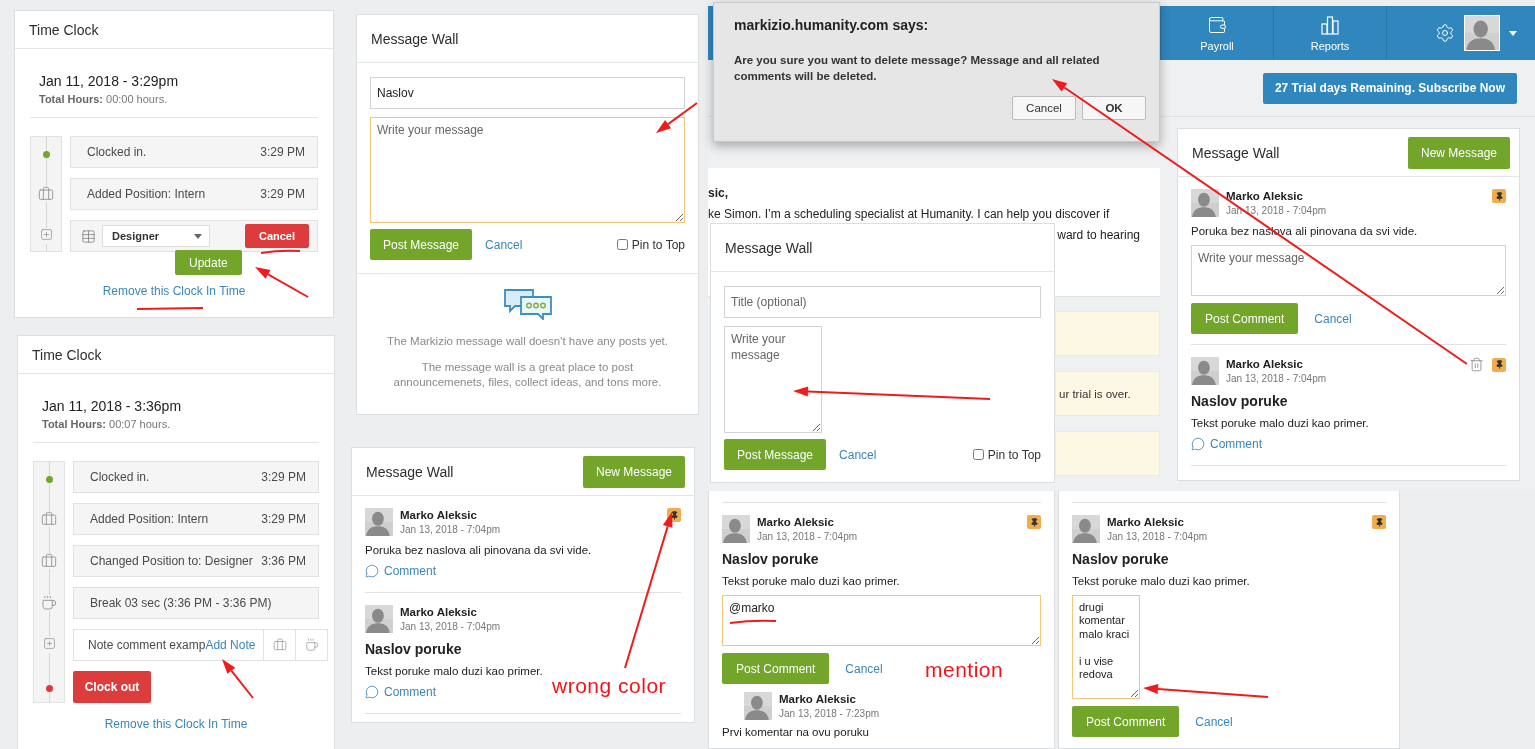 This screenshot has width=1535, height=749. What do you see at coordinates (479, 550) in the screenshot?
I see `post-text: Poruka bez naslova ali pinovana da svi vide.` at bounding box center [479, 550].